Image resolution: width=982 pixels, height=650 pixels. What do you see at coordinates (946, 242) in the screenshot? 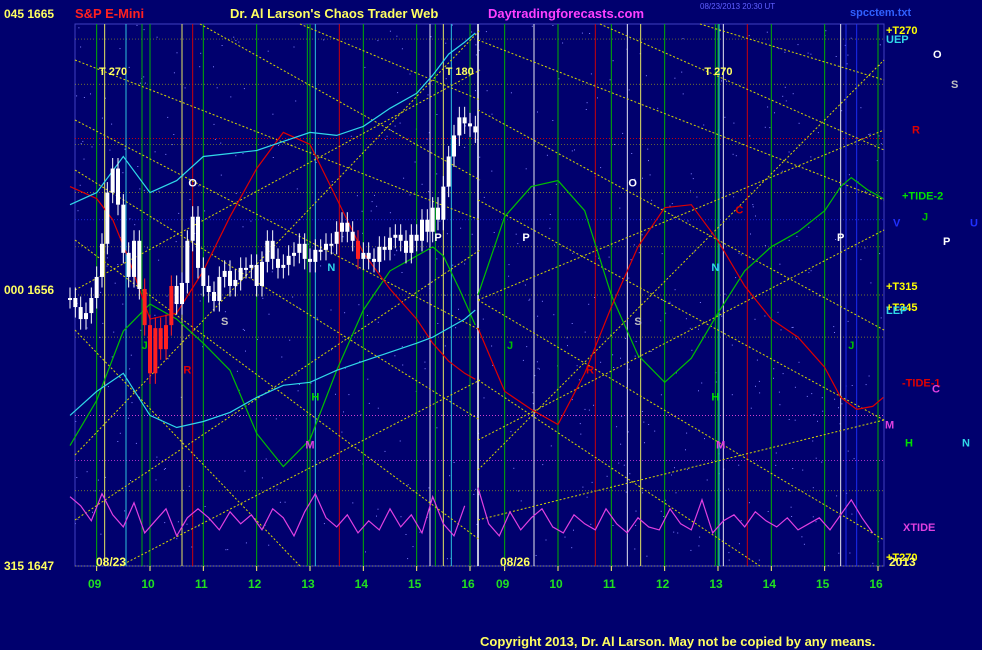
I see `right-label: P` at bounding box center [946, 242].